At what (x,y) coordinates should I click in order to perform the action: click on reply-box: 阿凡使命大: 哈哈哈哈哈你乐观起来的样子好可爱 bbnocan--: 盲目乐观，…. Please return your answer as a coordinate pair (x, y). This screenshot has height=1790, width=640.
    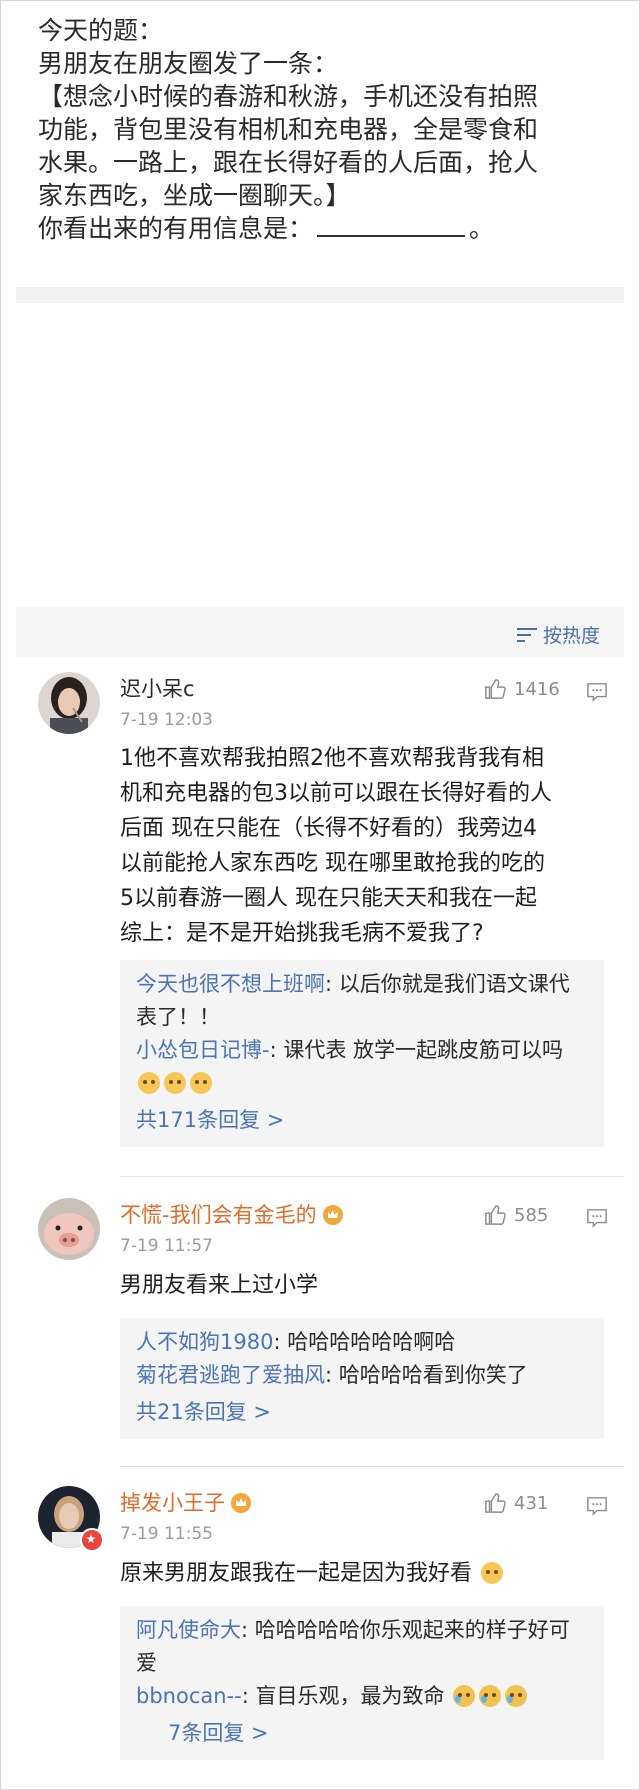
    Looking at the image, I should click on (362, 1683).